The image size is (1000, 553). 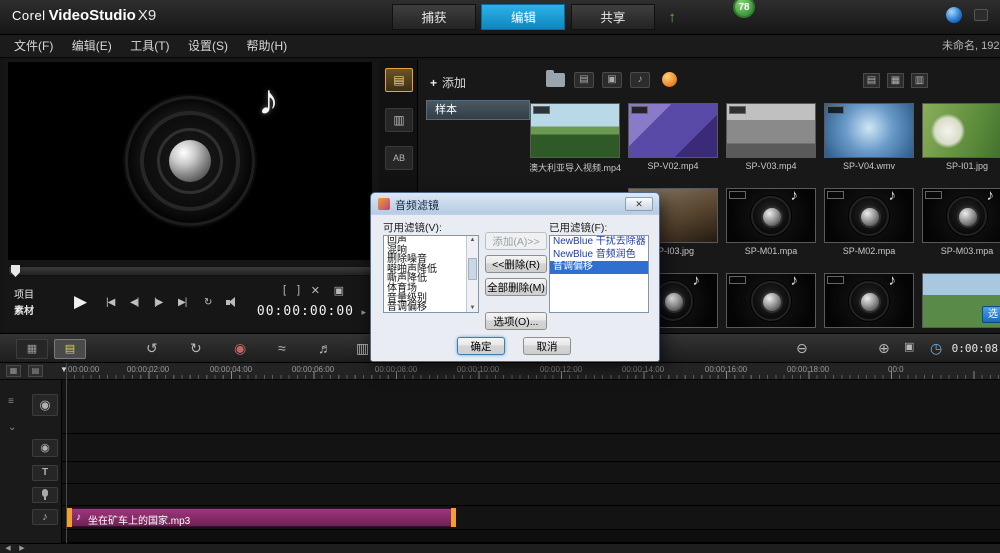 I want to click on close-icon: ✕, so click(x=639, y=204).